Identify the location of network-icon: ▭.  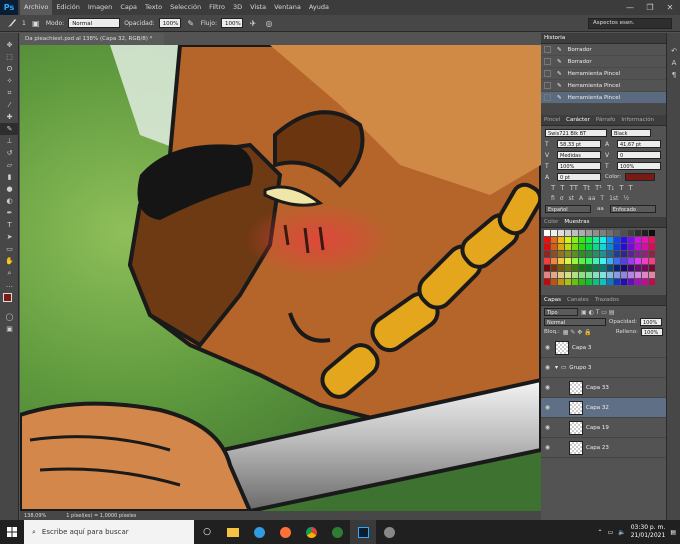
(611, 532).